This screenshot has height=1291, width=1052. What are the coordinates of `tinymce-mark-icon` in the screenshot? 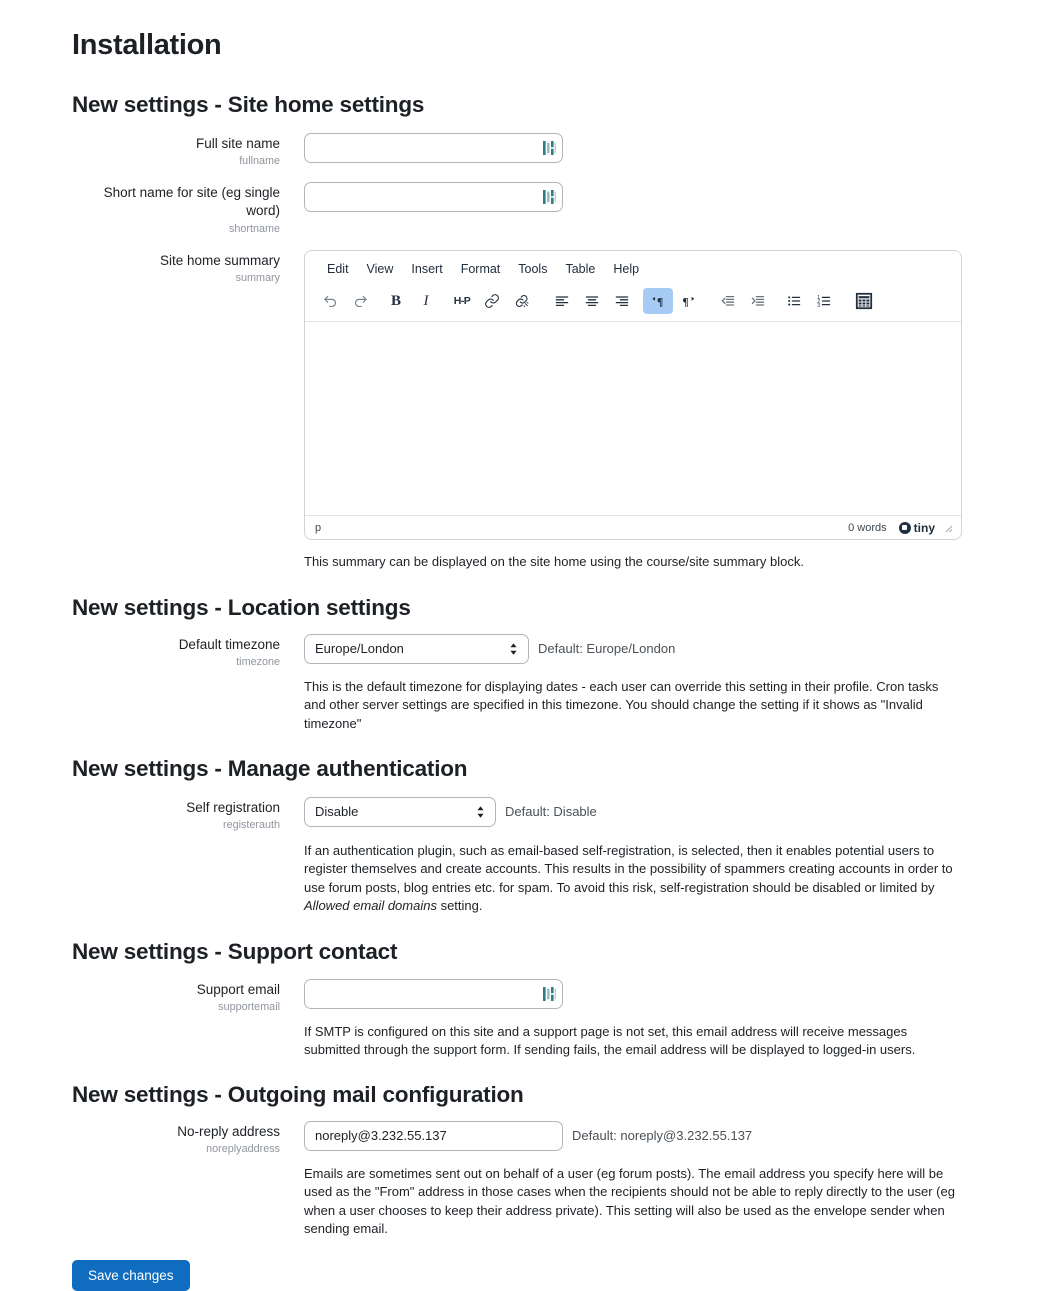 It's located at (904, 527).